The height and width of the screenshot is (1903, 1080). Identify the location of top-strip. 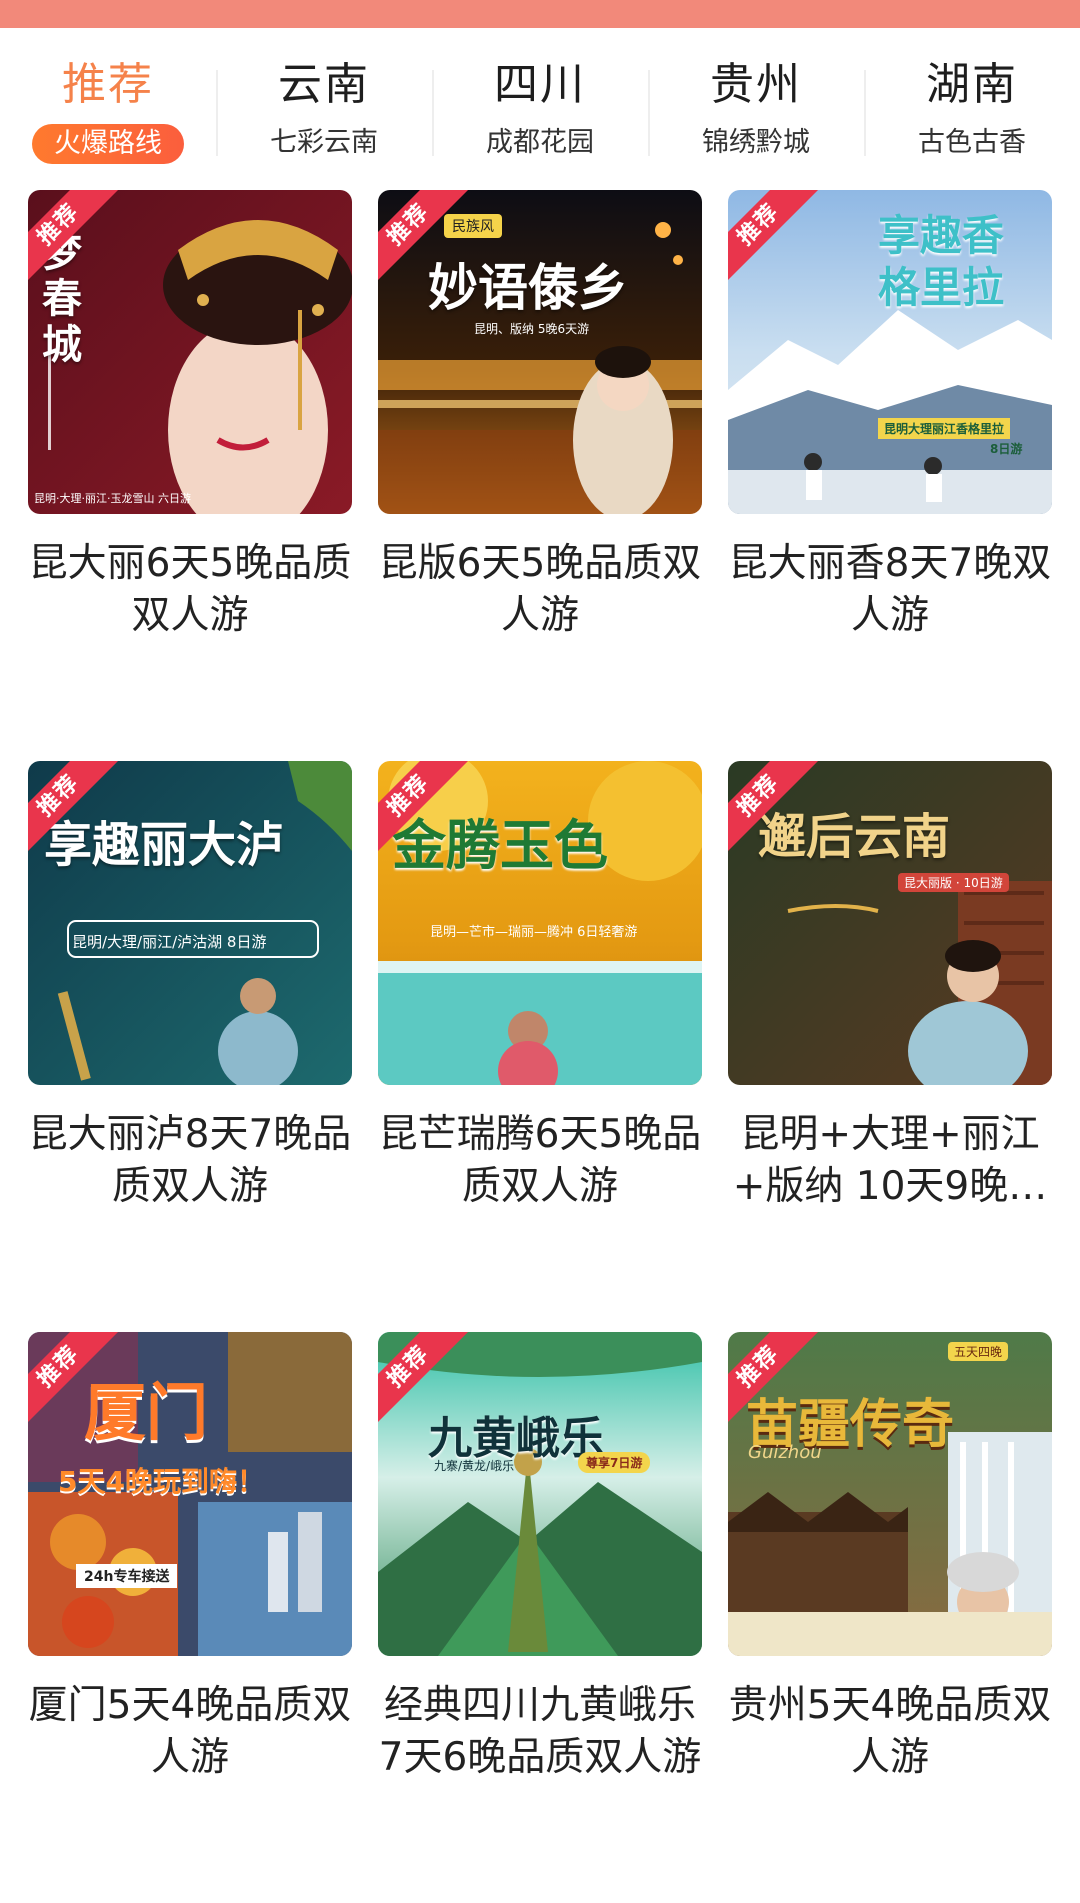
(540, 14).